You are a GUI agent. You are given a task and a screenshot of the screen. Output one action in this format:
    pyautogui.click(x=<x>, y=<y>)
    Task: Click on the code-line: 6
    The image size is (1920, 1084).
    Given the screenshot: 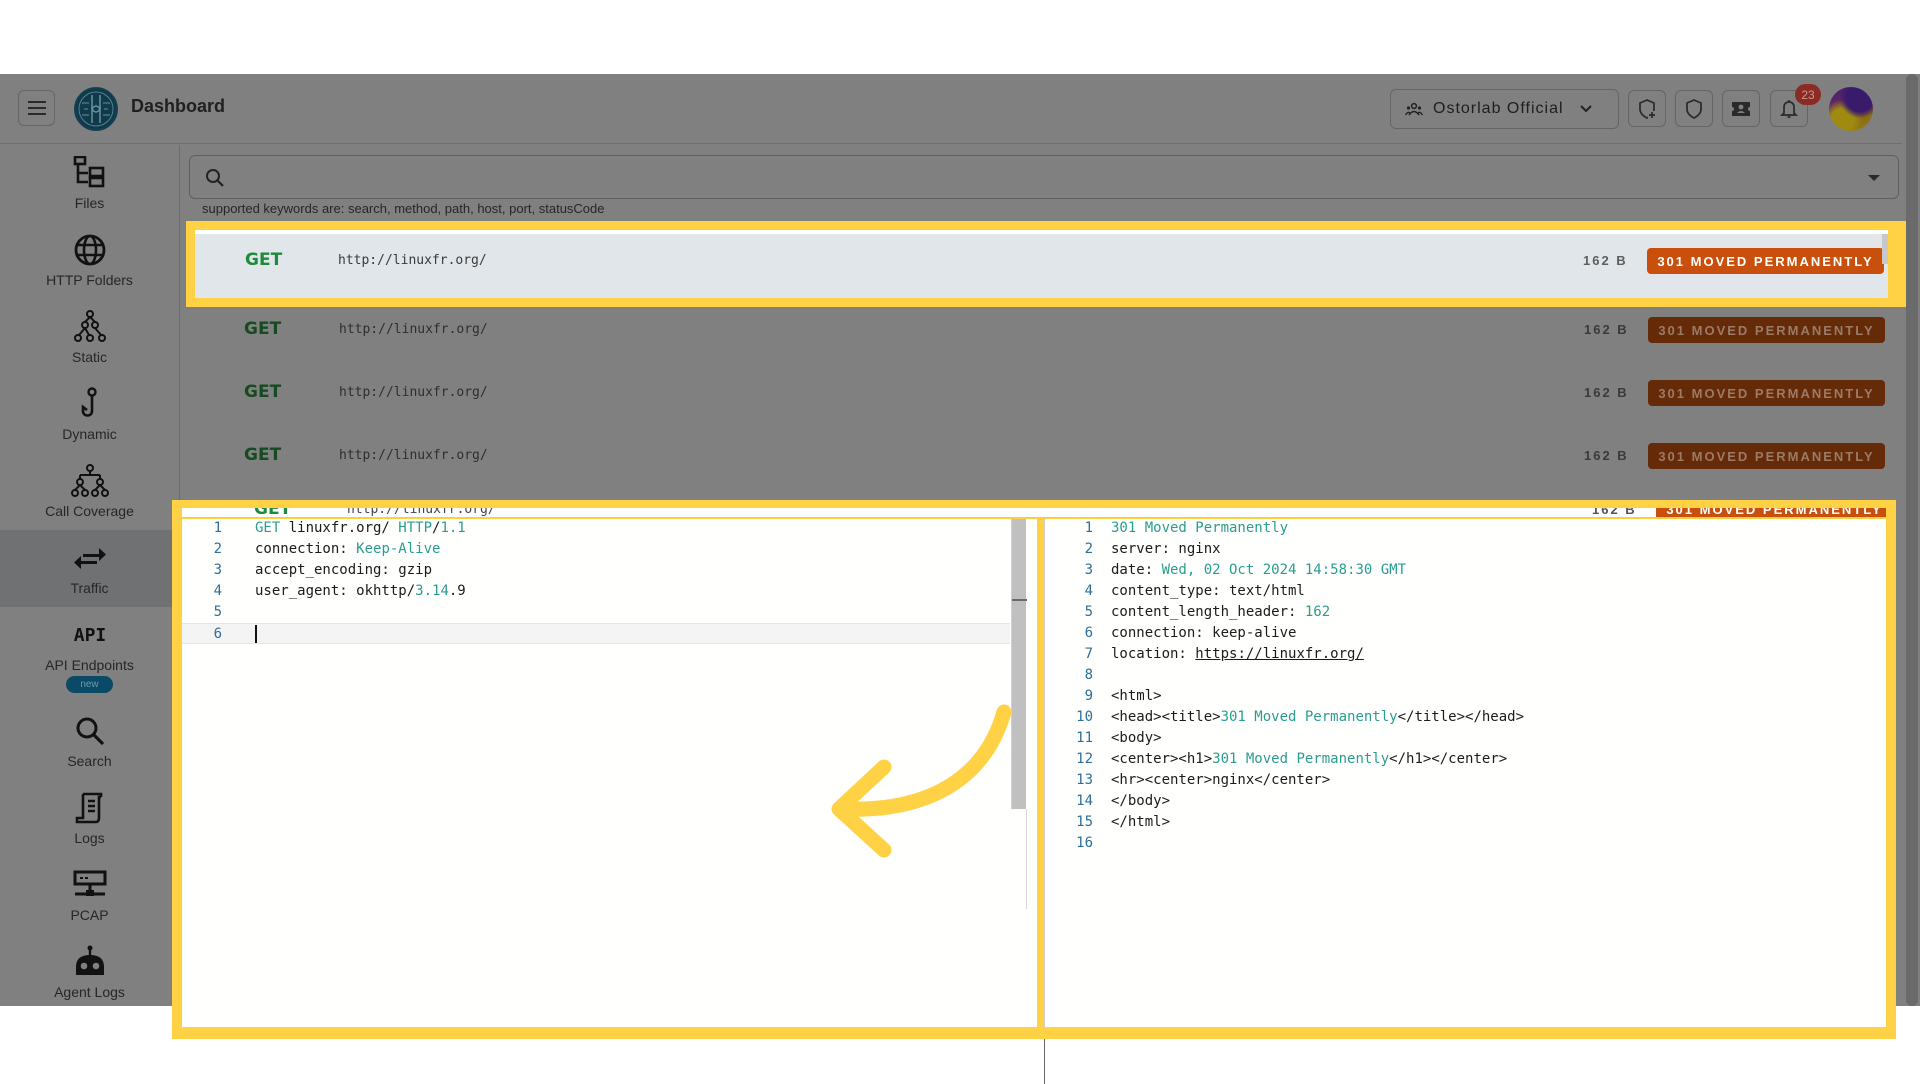 What is the action you would take?
    pyautogui.click(x=596, y=633)
    